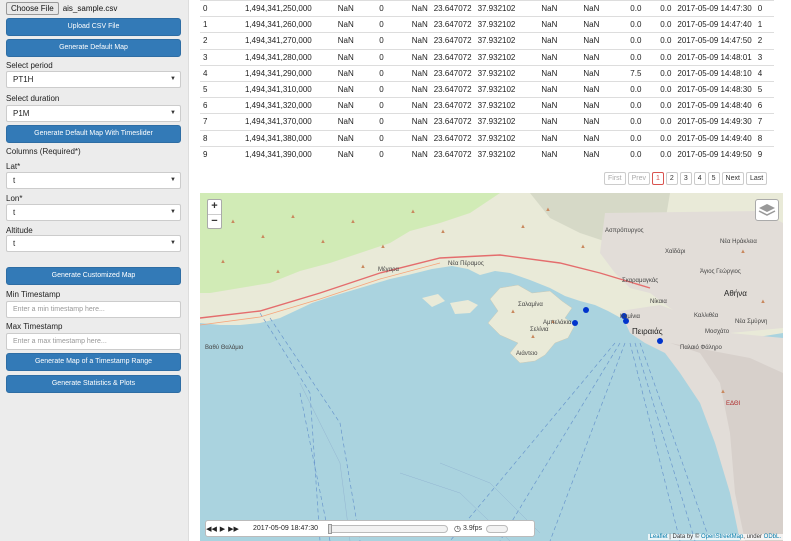  What do you see at coordinates (722, 537) in the screenshot?
I see `osm-link: OpenStreetMap` at bounding box center [722, 537].